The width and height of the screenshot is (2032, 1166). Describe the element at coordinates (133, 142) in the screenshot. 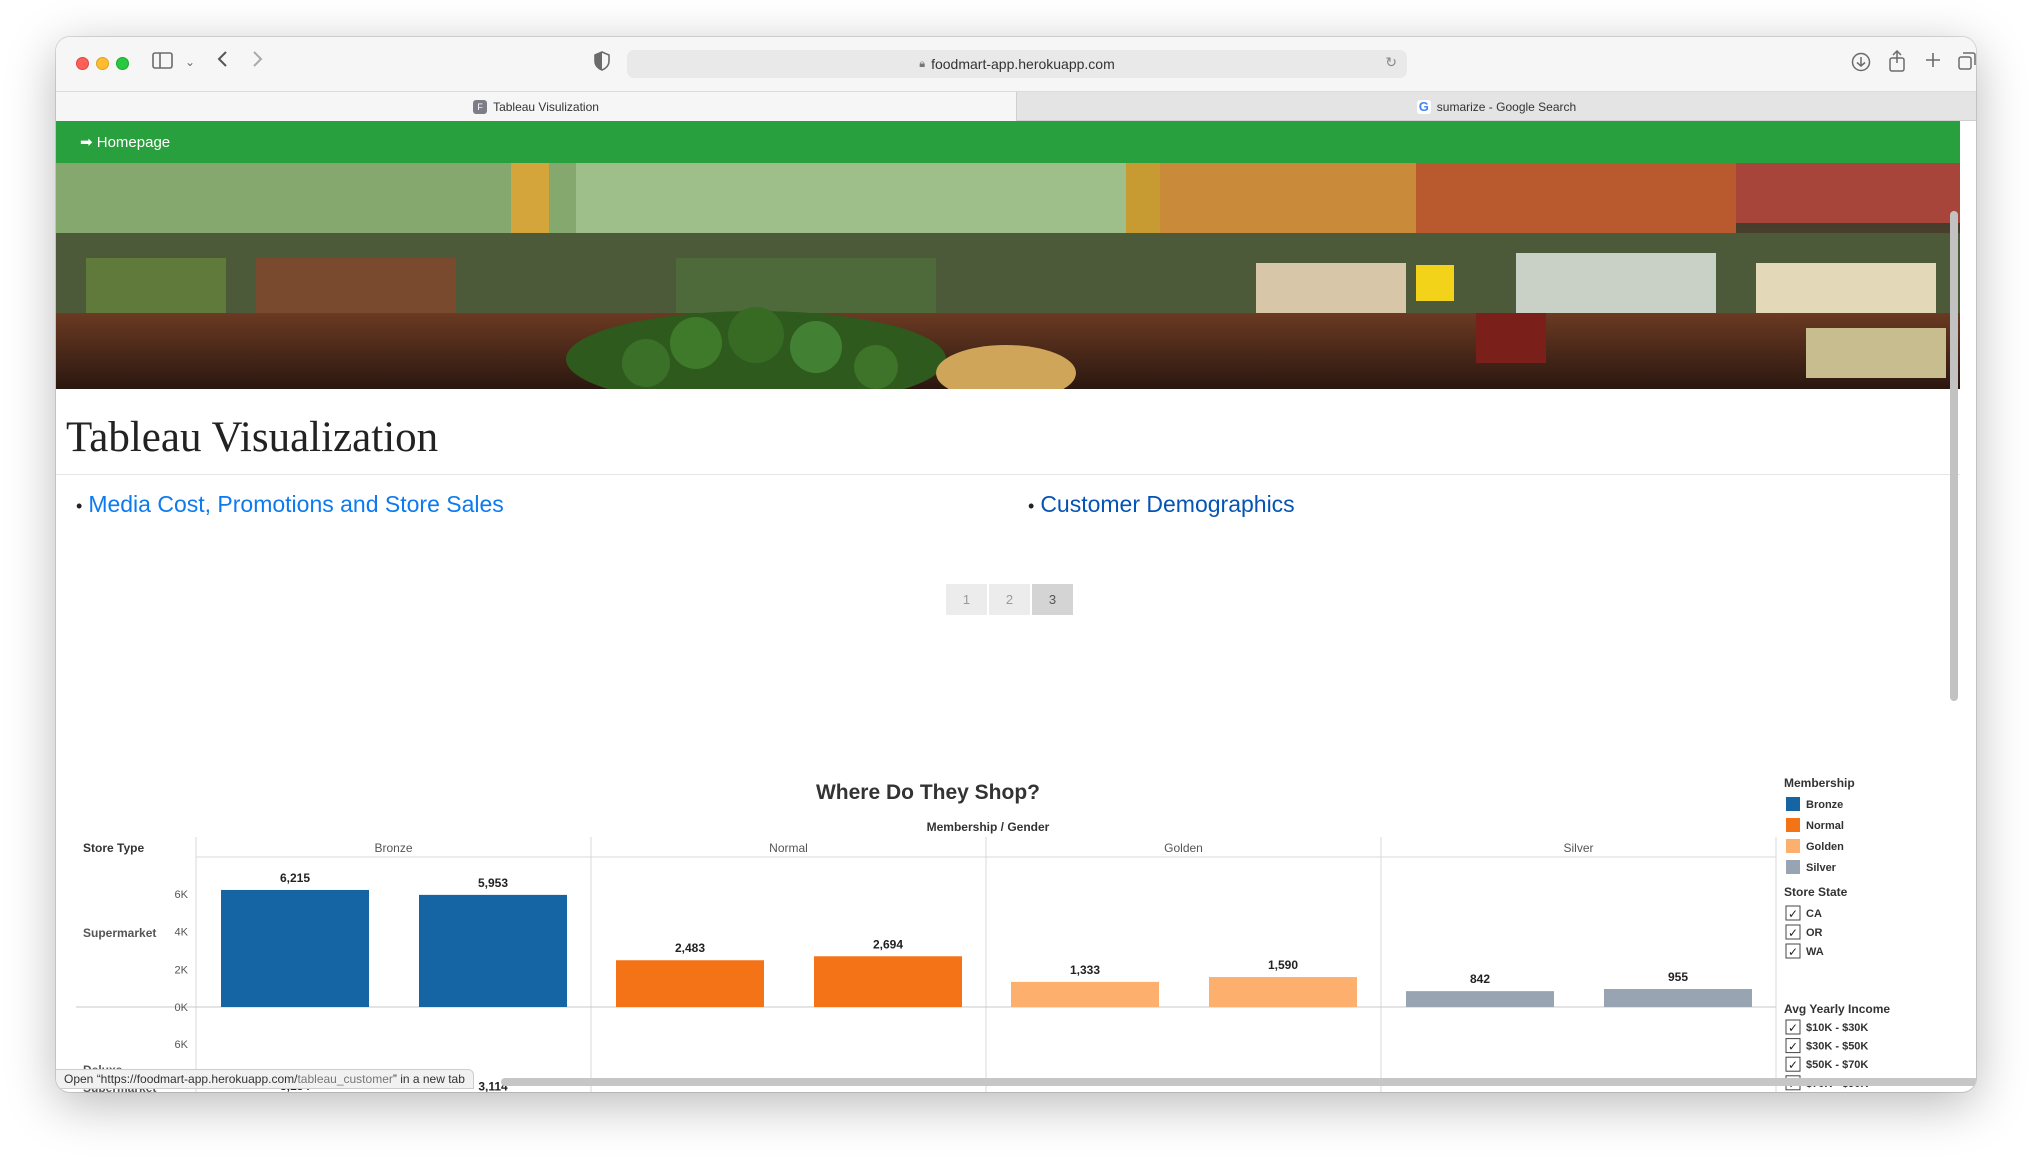

I see `homepage-label: Homepage` at that location.